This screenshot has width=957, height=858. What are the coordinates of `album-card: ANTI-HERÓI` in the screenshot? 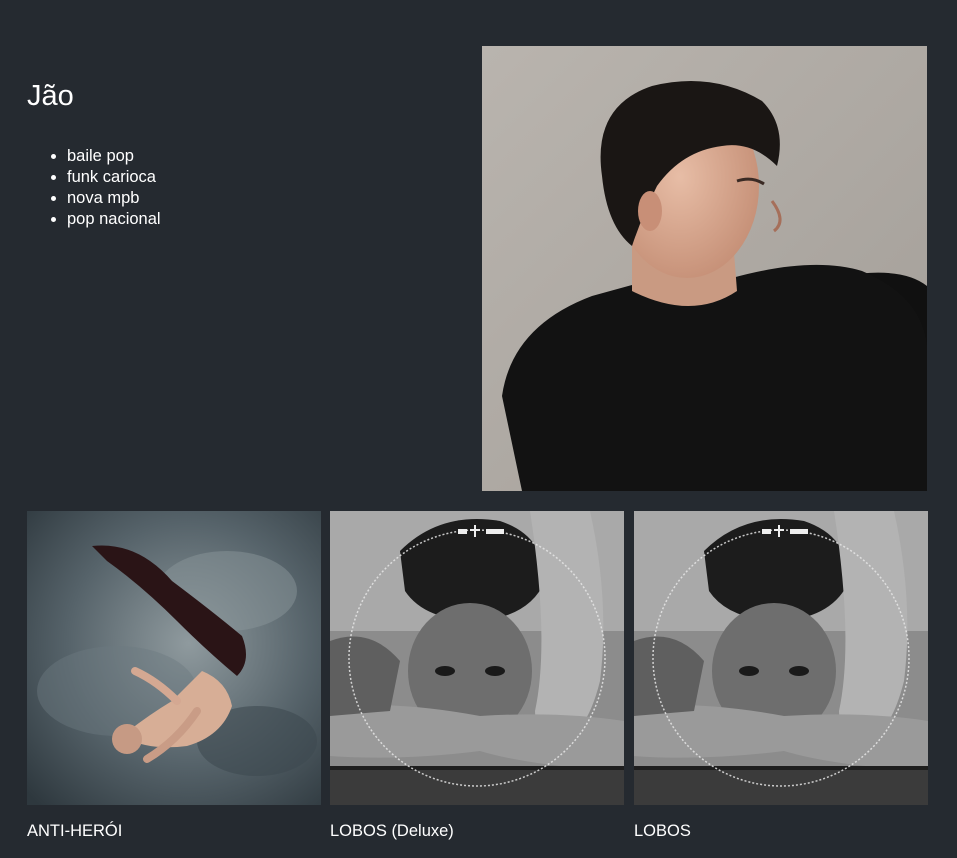 It's located at (174, 676).